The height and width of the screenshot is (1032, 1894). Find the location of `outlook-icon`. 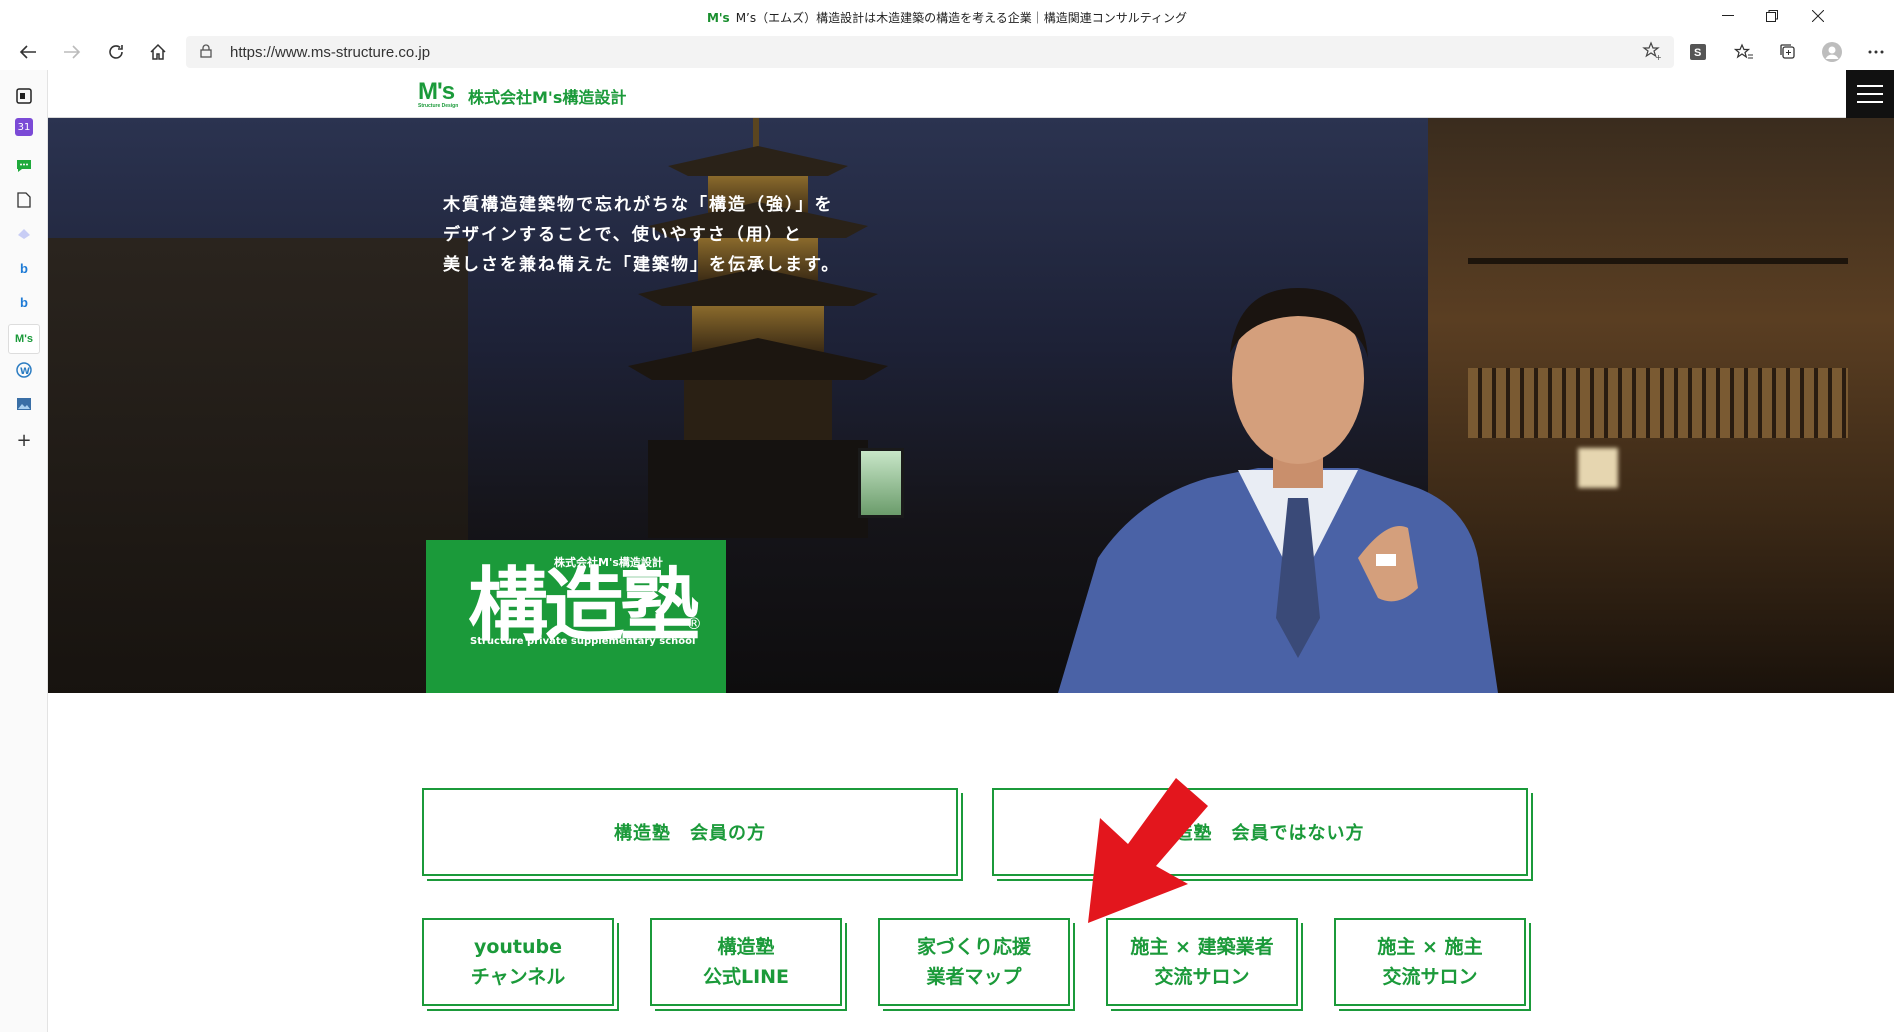

outlook-icon is located at coordinates (24, 96).